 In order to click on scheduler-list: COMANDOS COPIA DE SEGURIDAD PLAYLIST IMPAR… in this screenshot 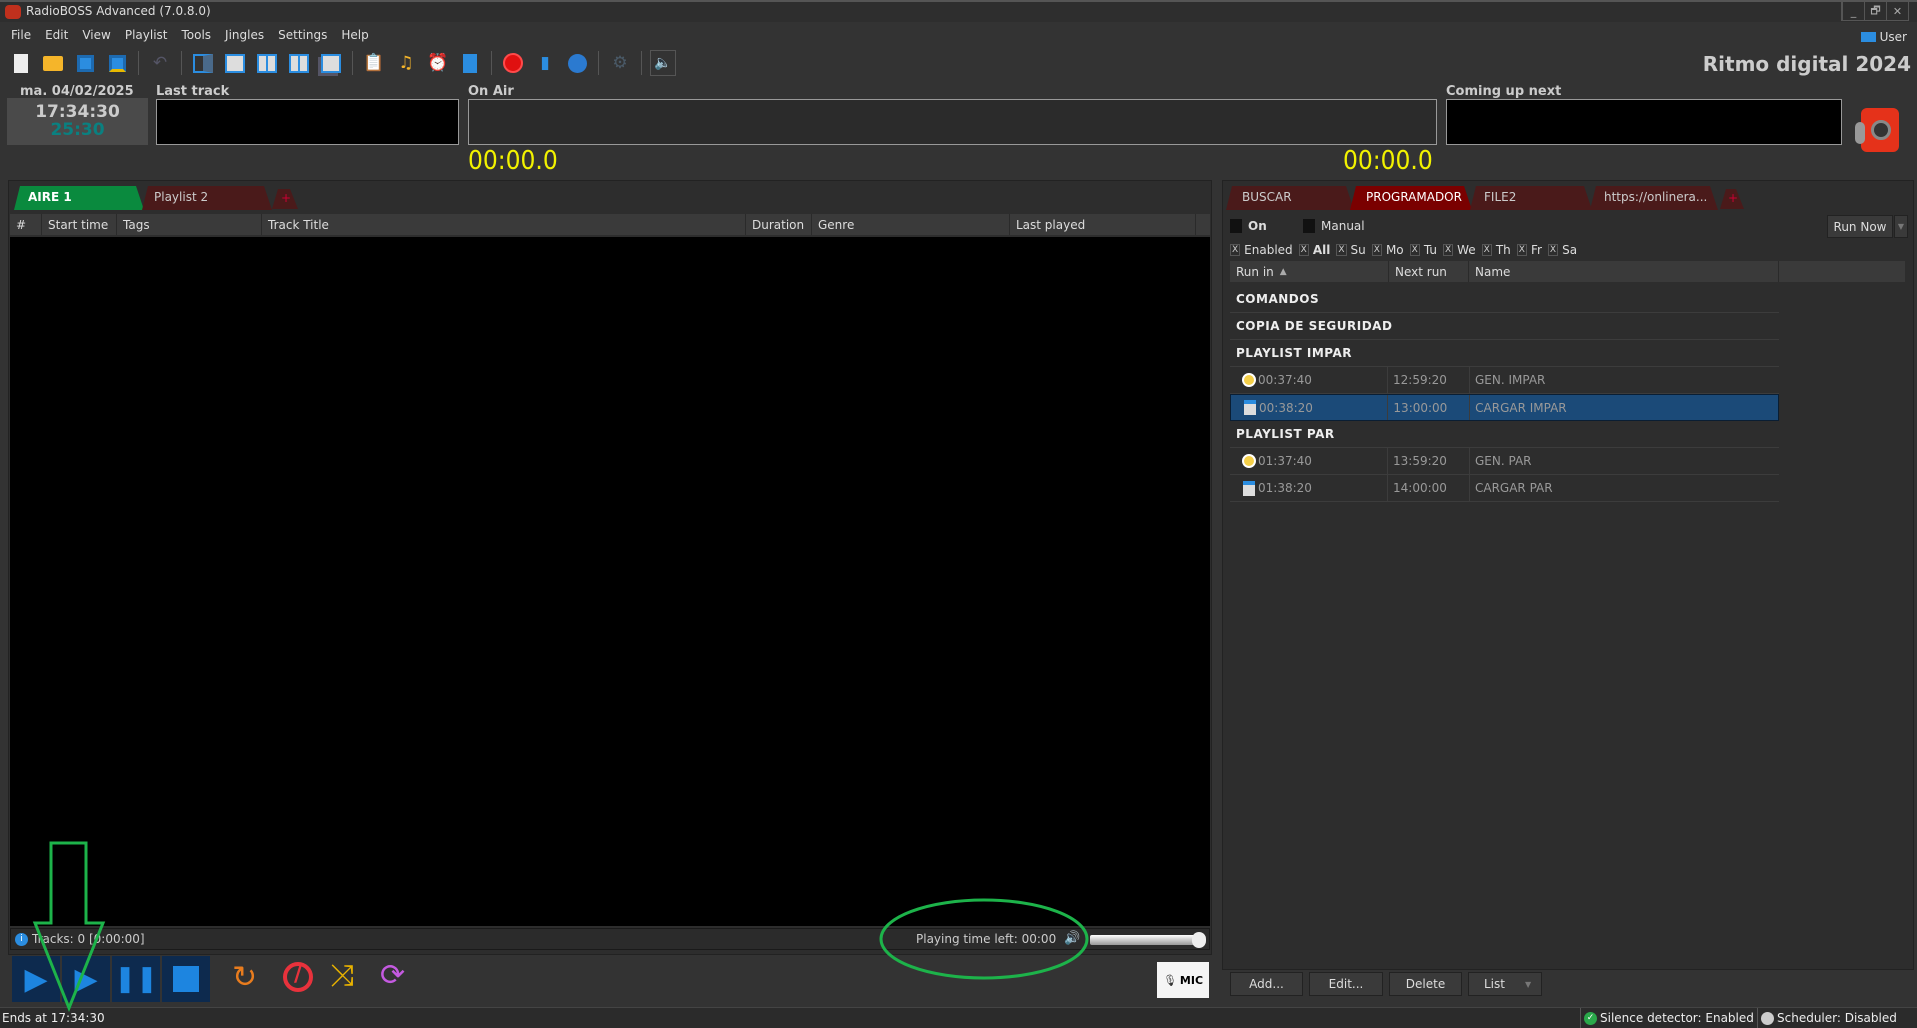, I will do `click(1504, 394)`.